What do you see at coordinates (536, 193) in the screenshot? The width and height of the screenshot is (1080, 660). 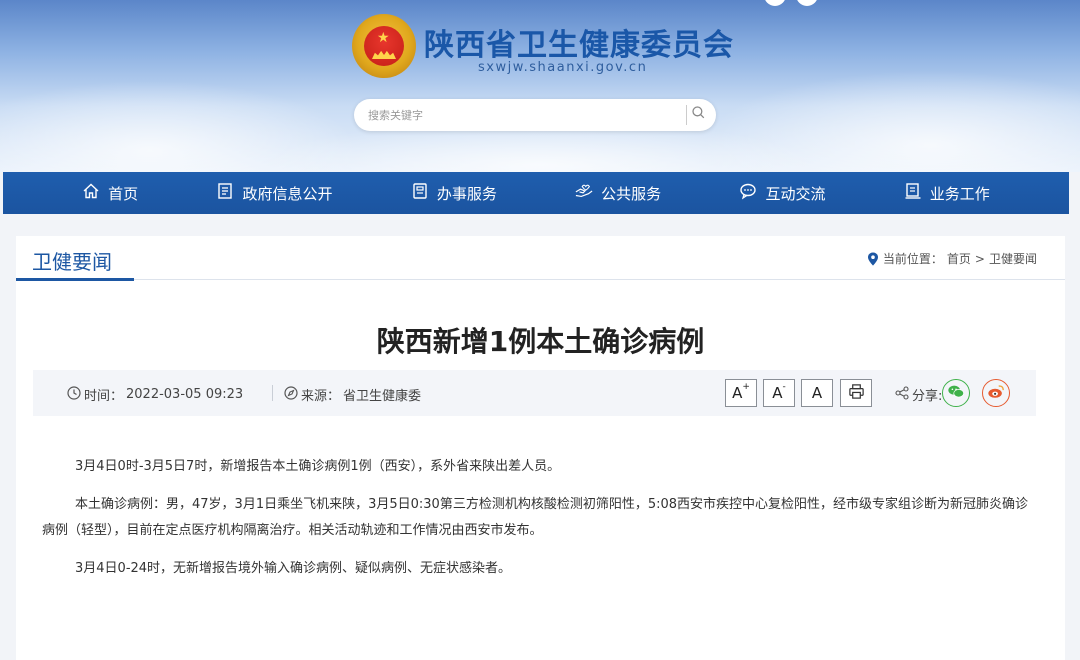 I see `main-nav: 首页 政府信息公开 办事服务 公共服务 互动交流 业务工作` at bounding box center [536, 193].